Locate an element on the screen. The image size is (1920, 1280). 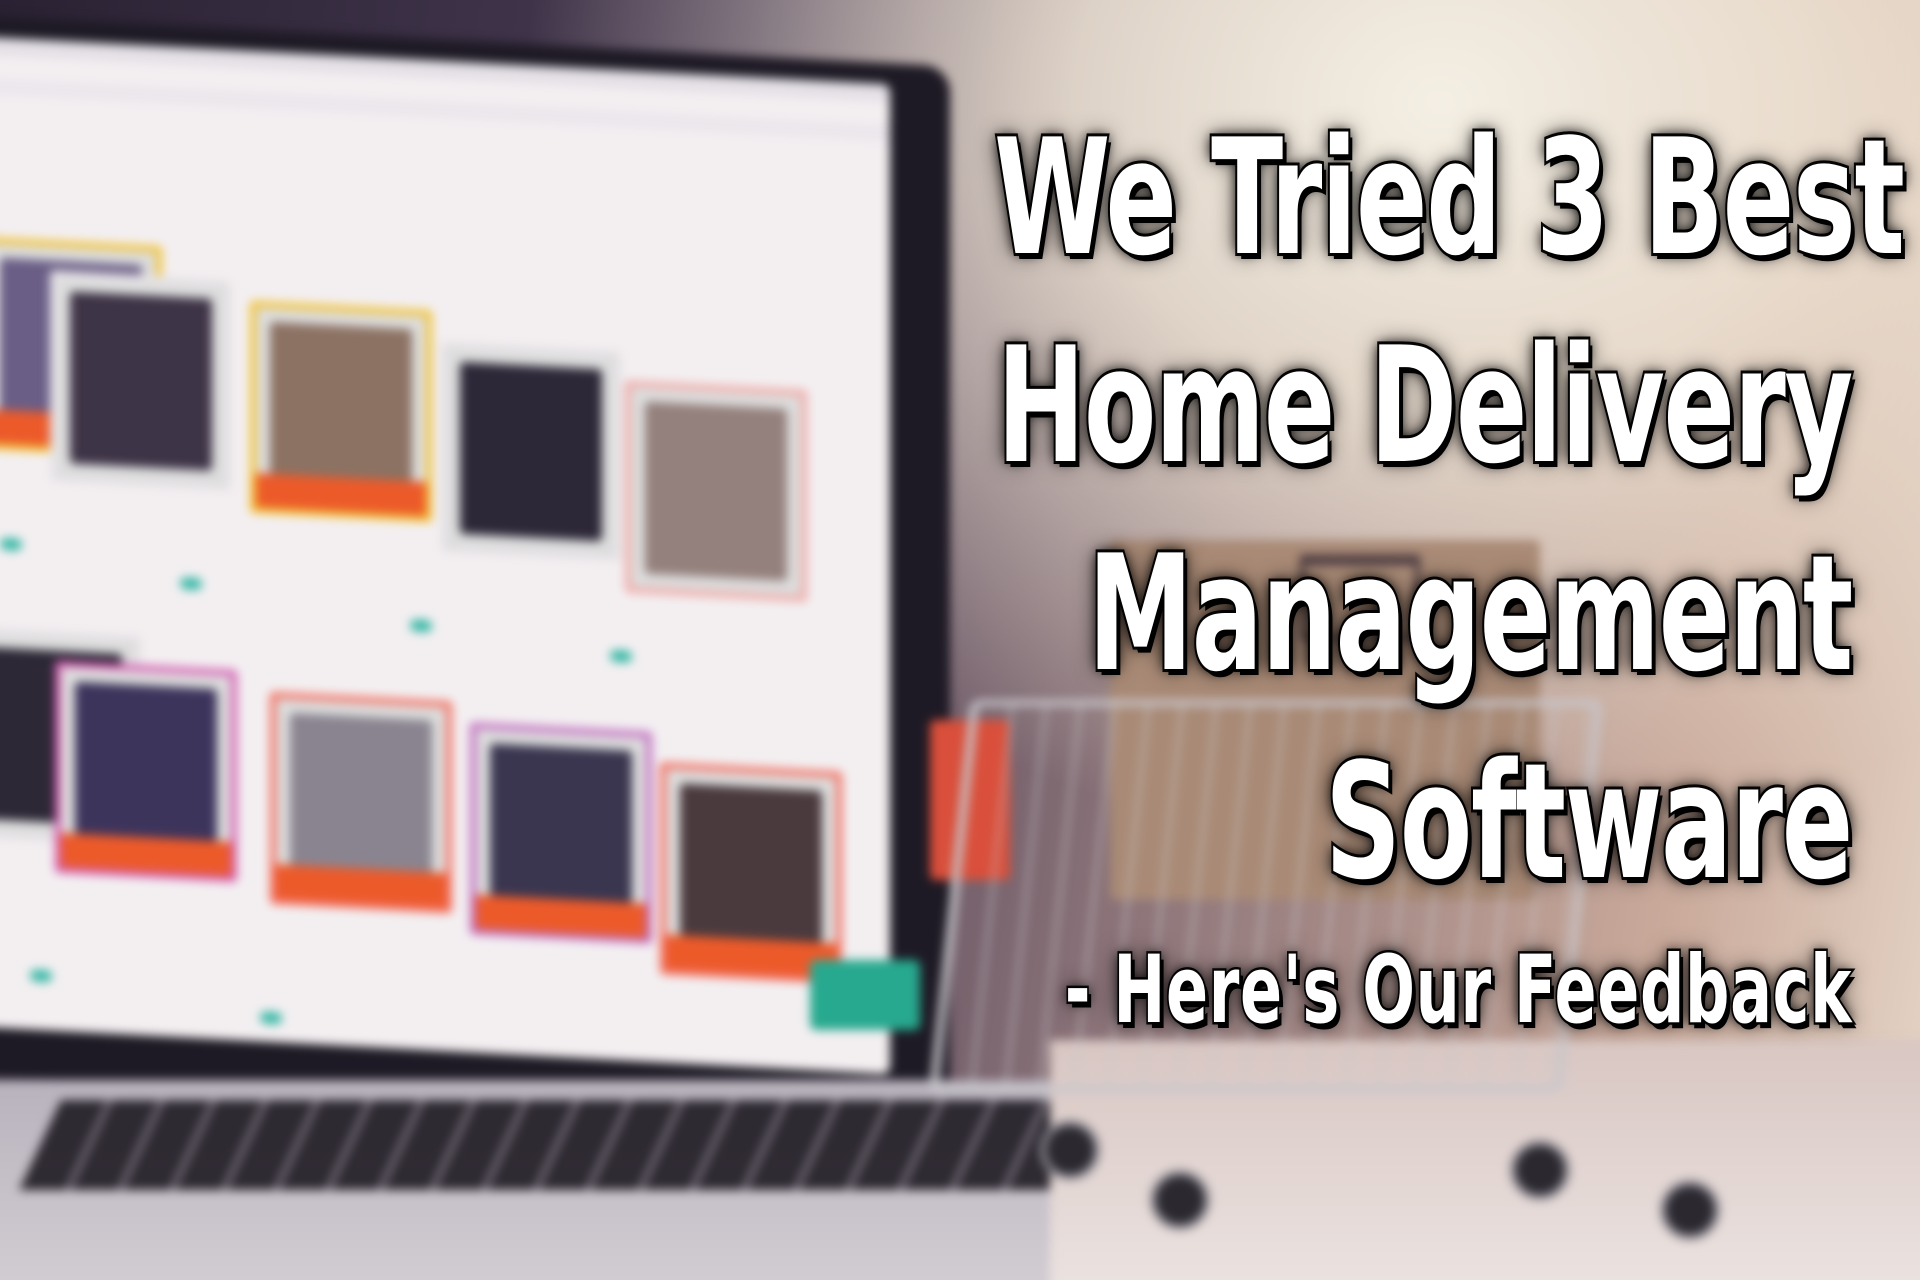
headline-line-2: Home Delivery is located at coordinates (1425, 405).